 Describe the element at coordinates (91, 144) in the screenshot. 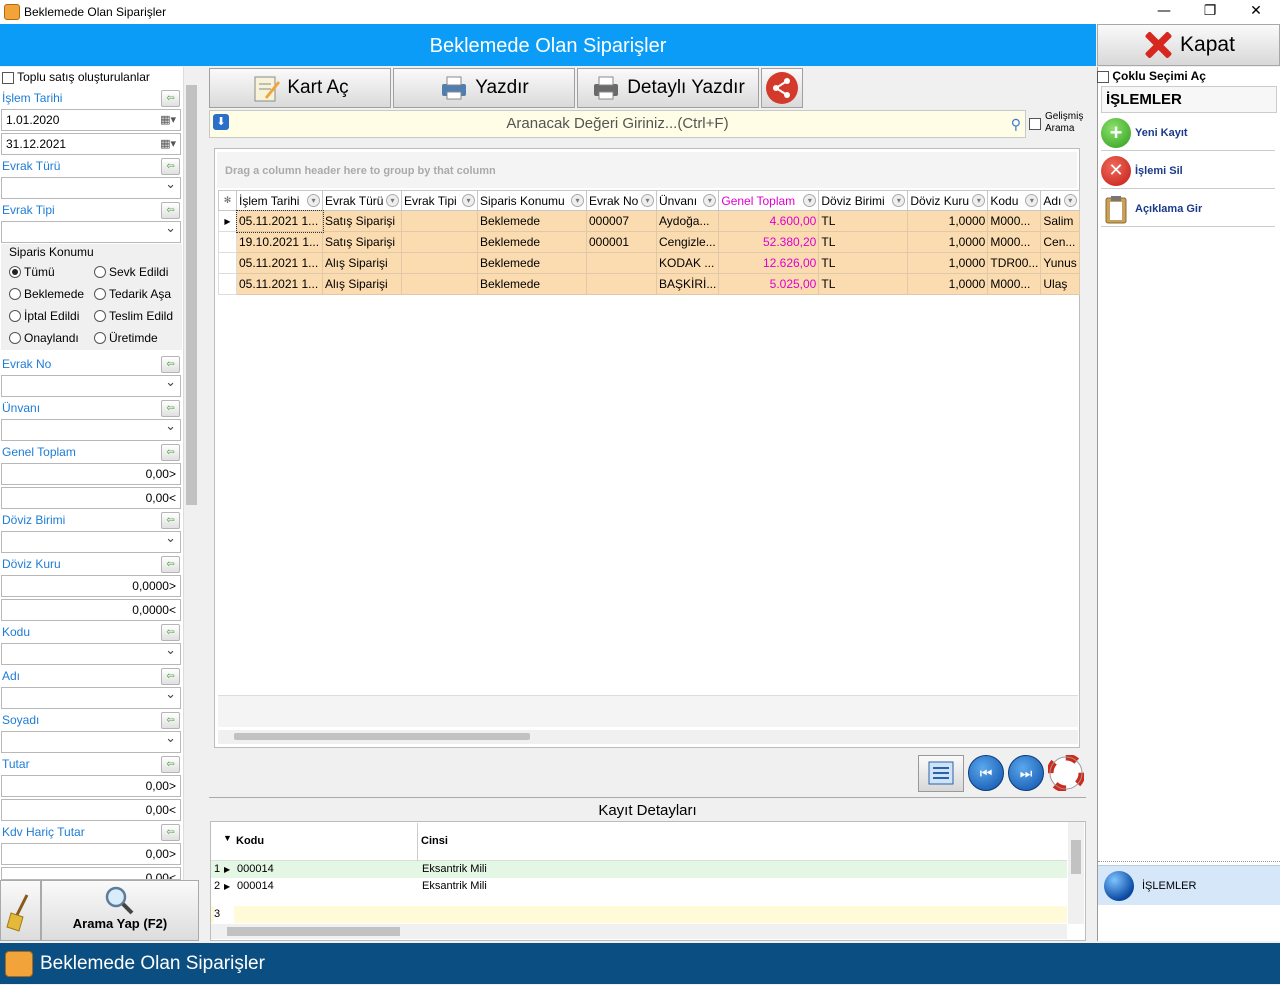

I see `date-to-input: 31.12.2021` at that location.